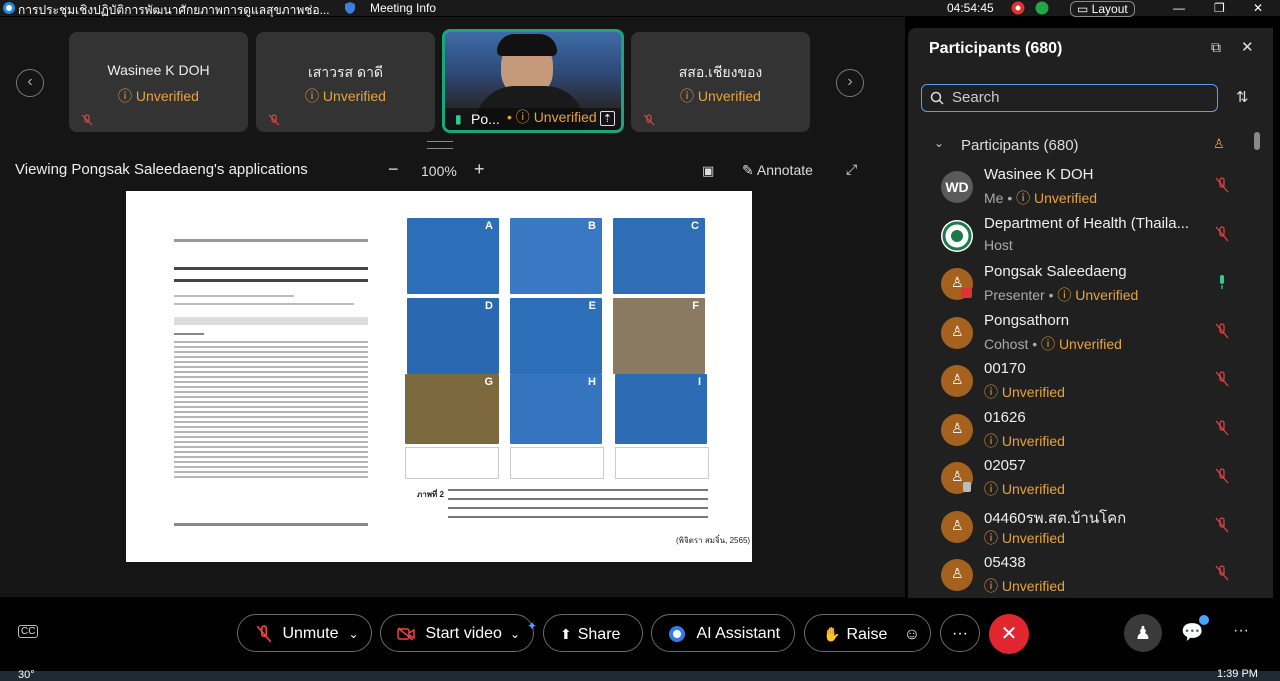 The width and height of the screenshot is (1280, 681). Describe the element at coordinates (158, 82) in the screenshot. I see `video-tile: Wasinee K DOH ⓘ Unverified` at that location.